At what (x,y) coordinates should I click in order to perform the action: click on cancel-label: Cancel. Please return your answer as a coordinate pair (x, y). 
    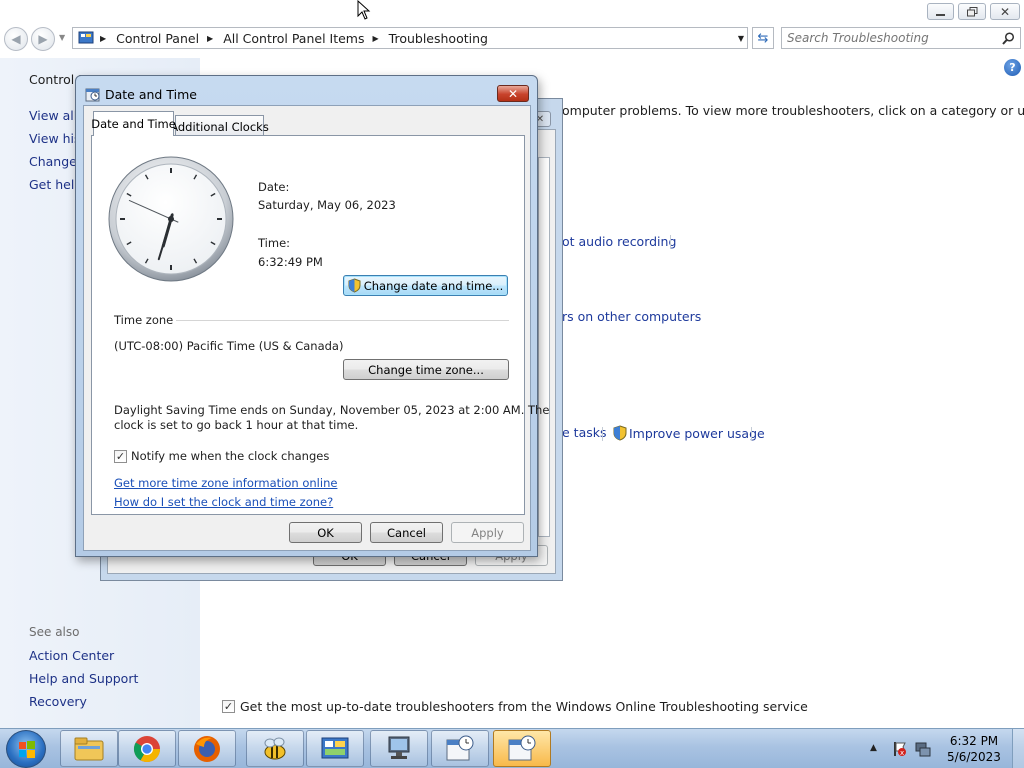
    Looking at the image, I should click on (406, 532).